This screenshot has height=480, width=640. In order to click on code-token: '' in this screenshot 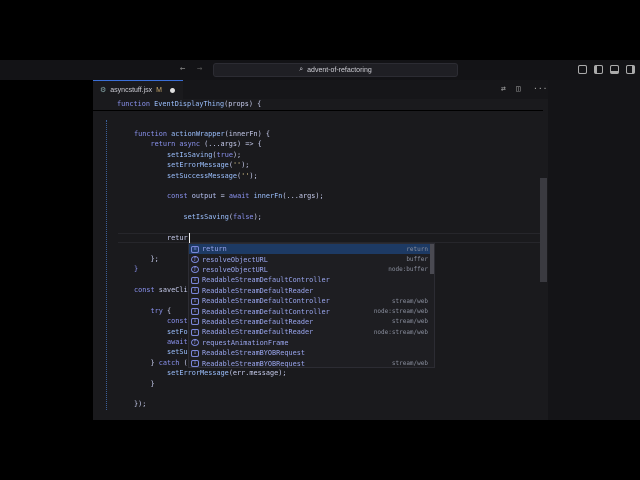, I will do `click(237, 165)`.